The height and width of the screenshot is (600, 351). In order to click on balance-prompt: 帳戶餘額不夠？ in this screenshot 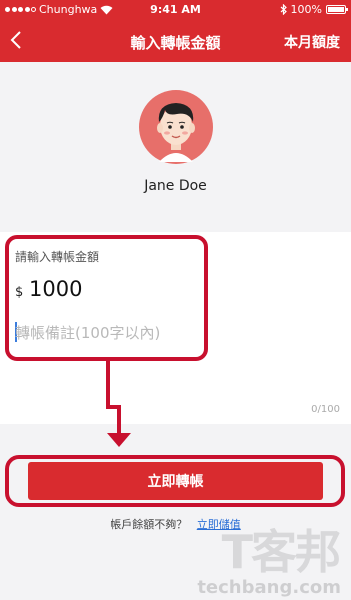, I will do `click(149, 524)`.